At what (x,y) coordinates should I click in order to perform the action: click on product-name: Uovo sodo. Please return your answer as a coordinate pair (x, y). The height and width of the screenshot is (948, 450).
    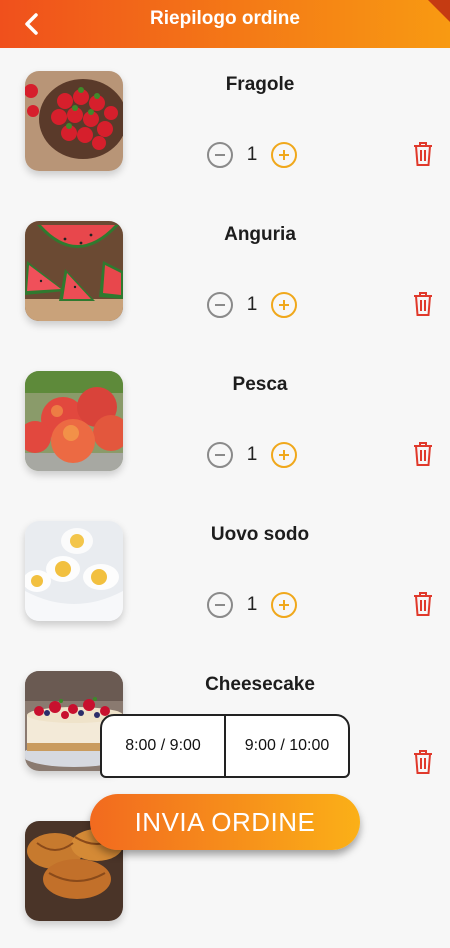
    Looking at the image, I should click on (260, 534).